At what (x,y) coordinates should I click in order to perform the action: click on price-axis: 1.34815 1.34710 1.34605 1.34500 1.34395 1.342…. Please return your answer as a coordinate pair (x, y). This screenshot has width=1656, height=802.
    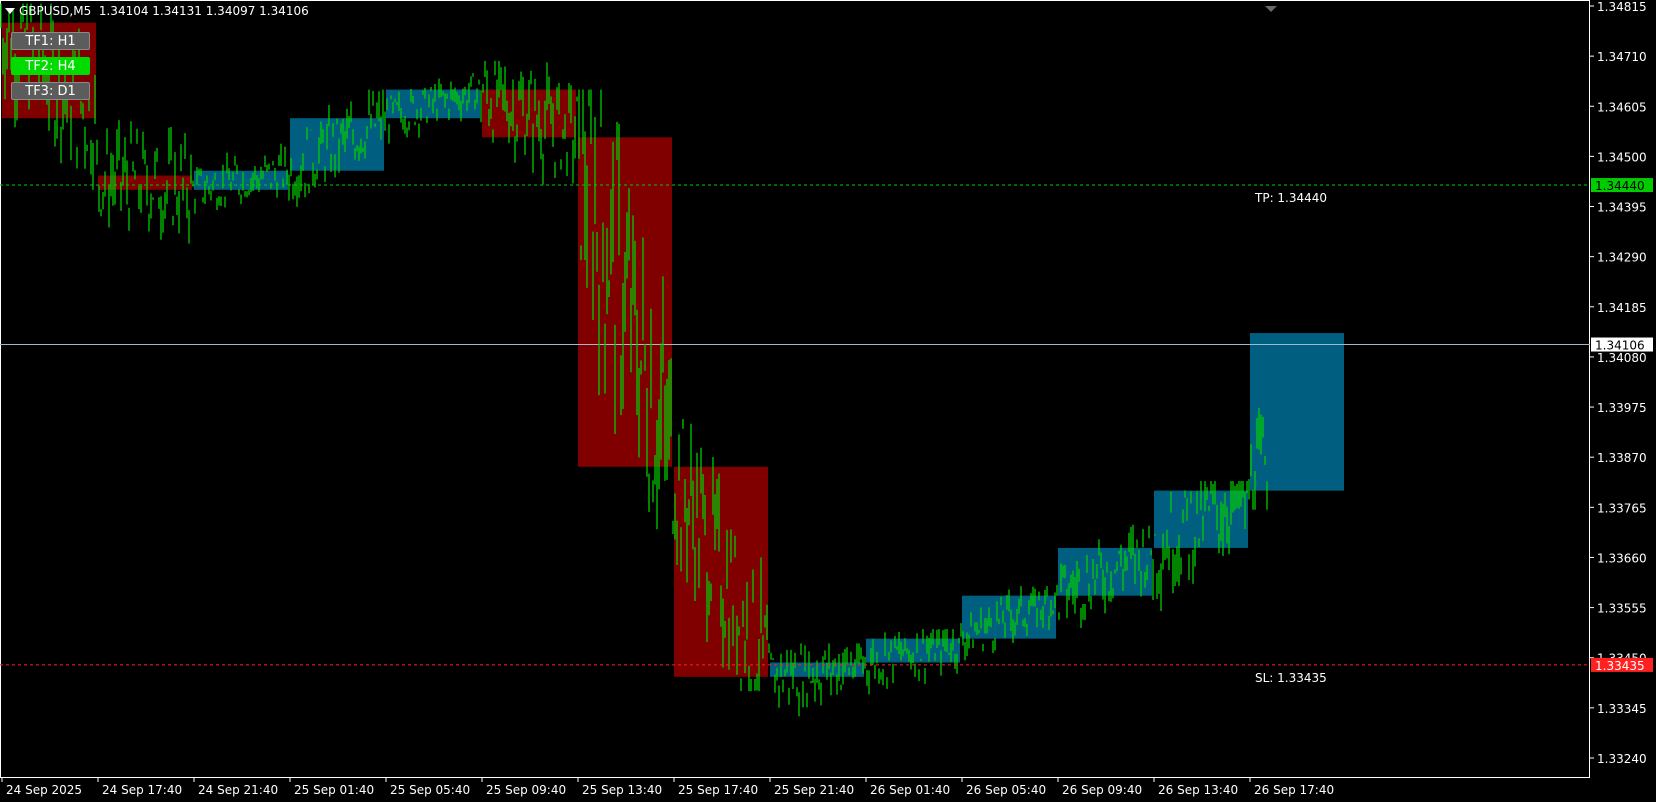
    Looking at the image, I should click on (1618, 383).